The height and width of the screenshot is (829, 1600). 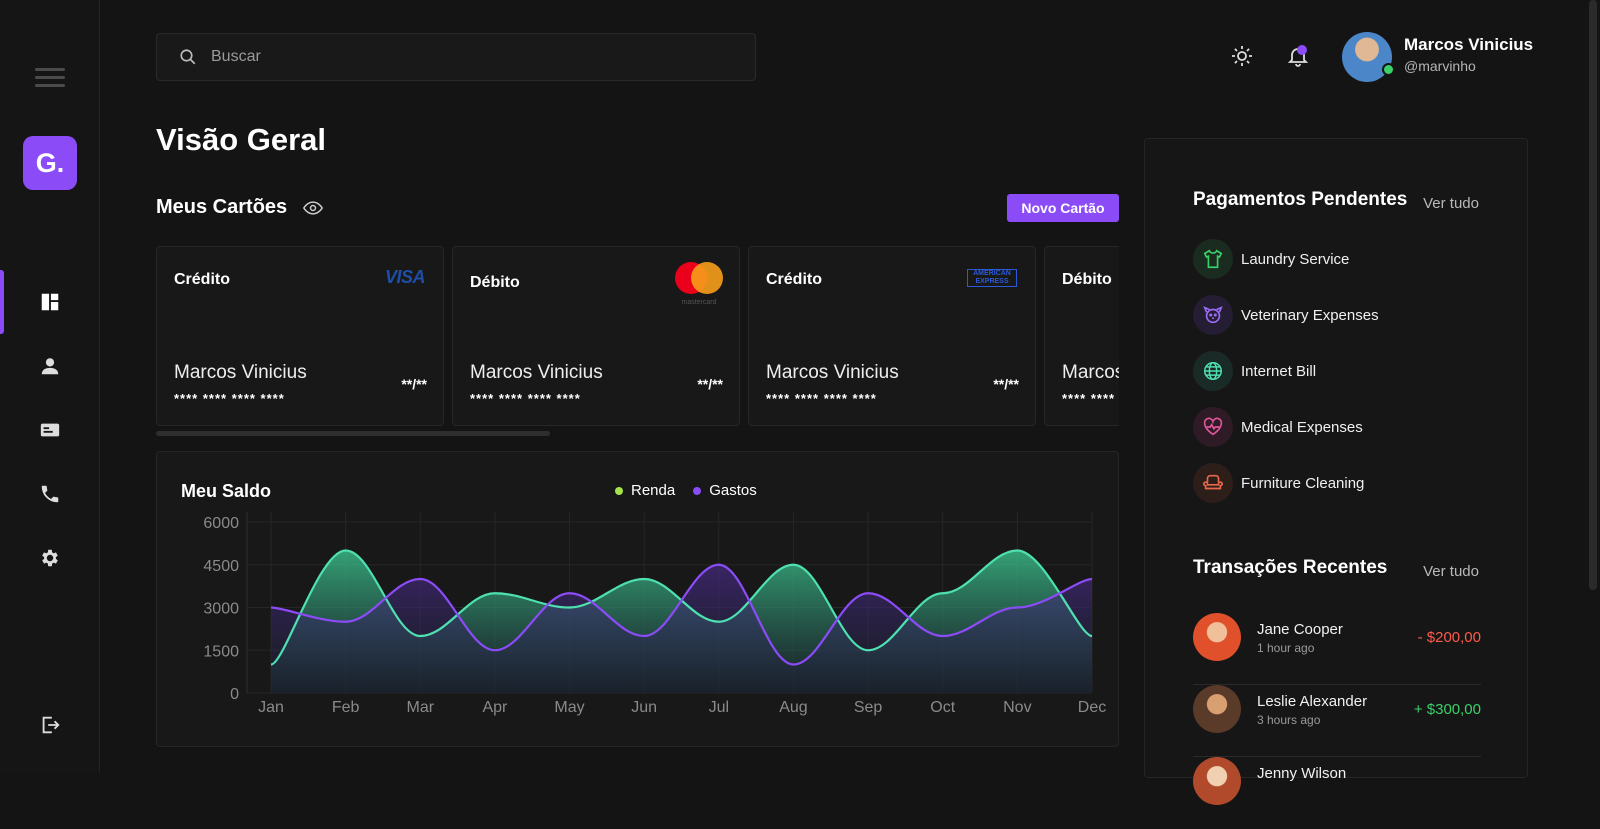 What do you see at coordinates (719, 707) in the screenshot?
I see `x-tick-label: Jul` at bounding box center [719, 707].